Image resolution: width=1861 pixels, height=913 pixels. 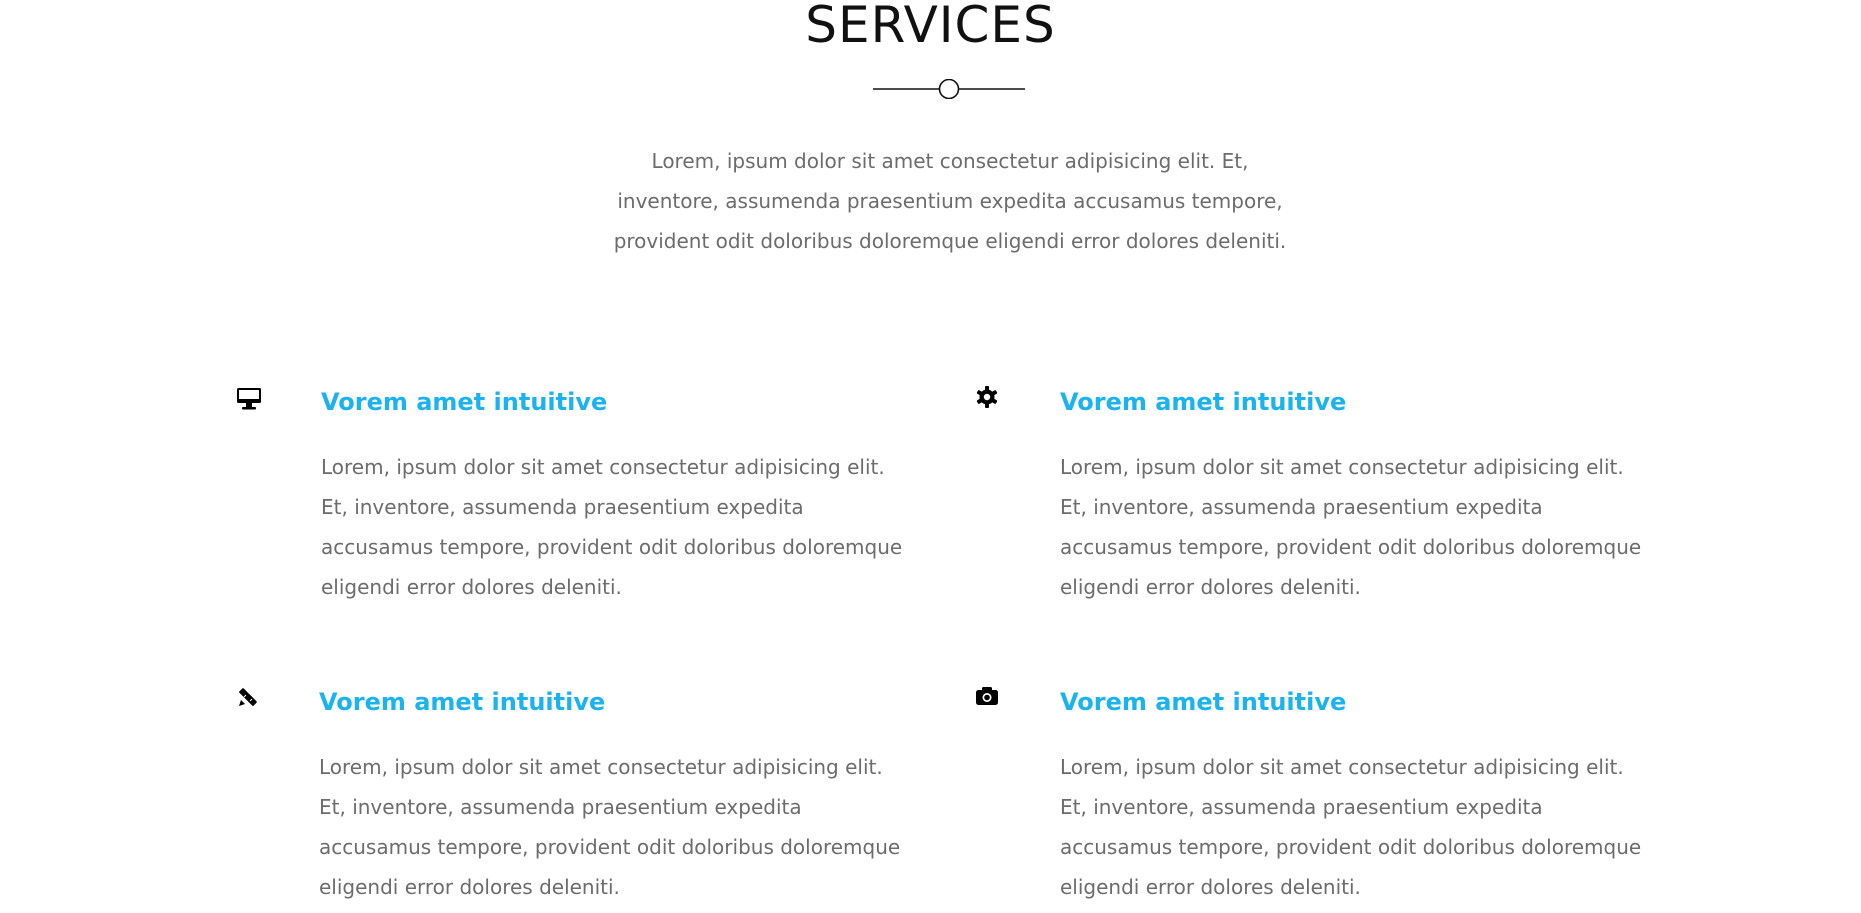 I want to click on pencil-ruler-icon, so click(x=249, y=698).